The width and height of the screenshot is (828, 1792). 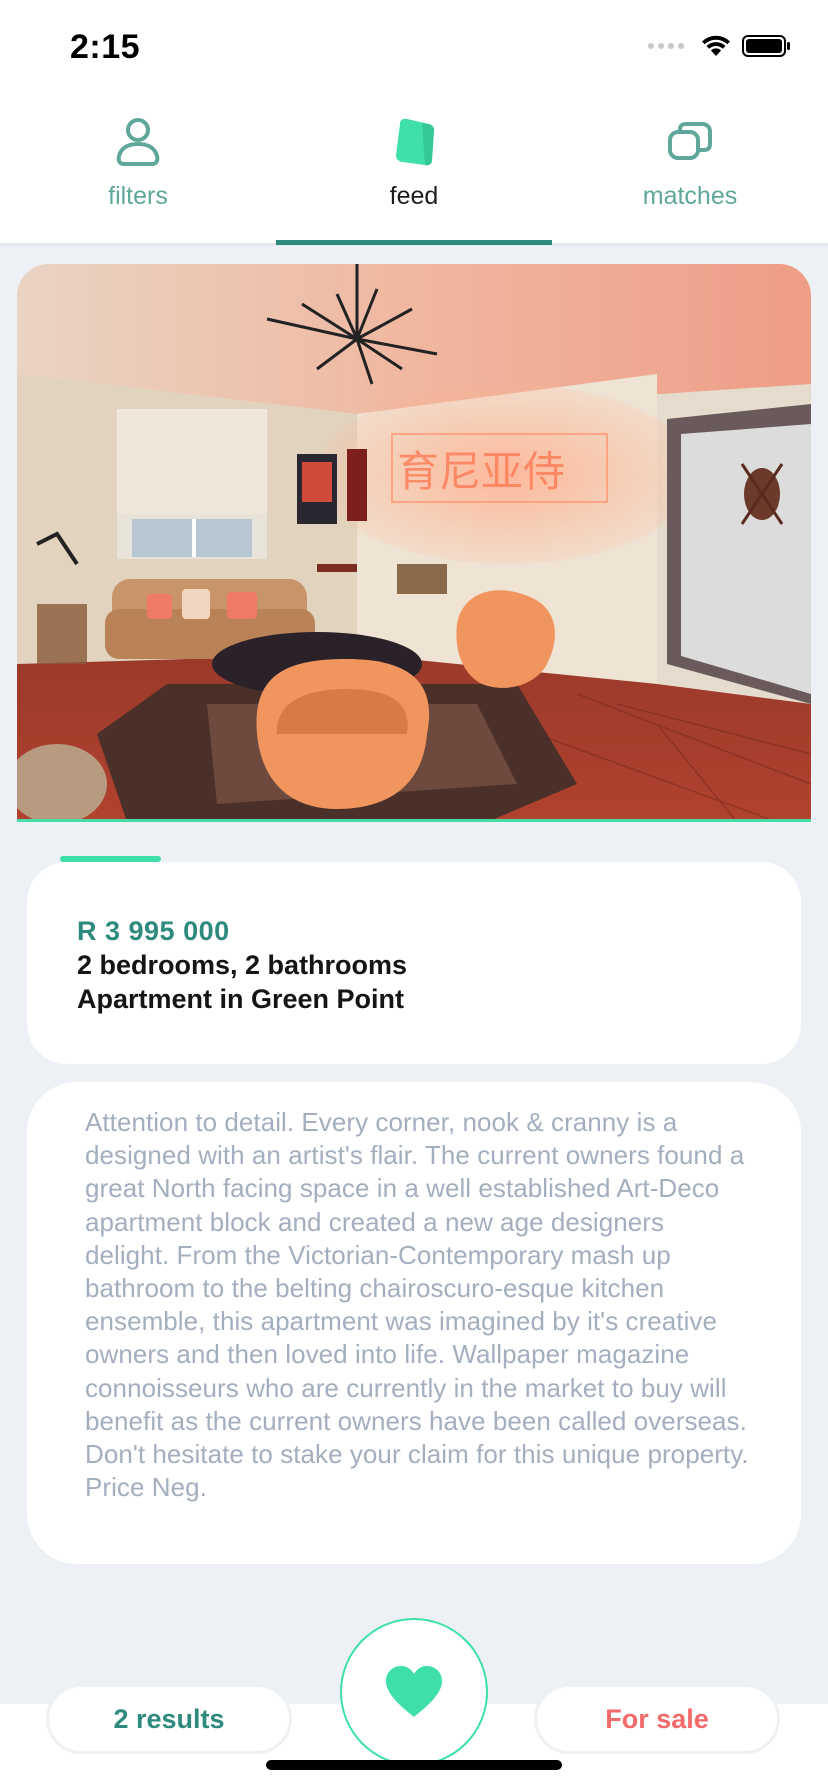 What do you see at coordinates (414, 196) in the screenshot?
I see `tab-label: feed` at bounding box center [414, 196].